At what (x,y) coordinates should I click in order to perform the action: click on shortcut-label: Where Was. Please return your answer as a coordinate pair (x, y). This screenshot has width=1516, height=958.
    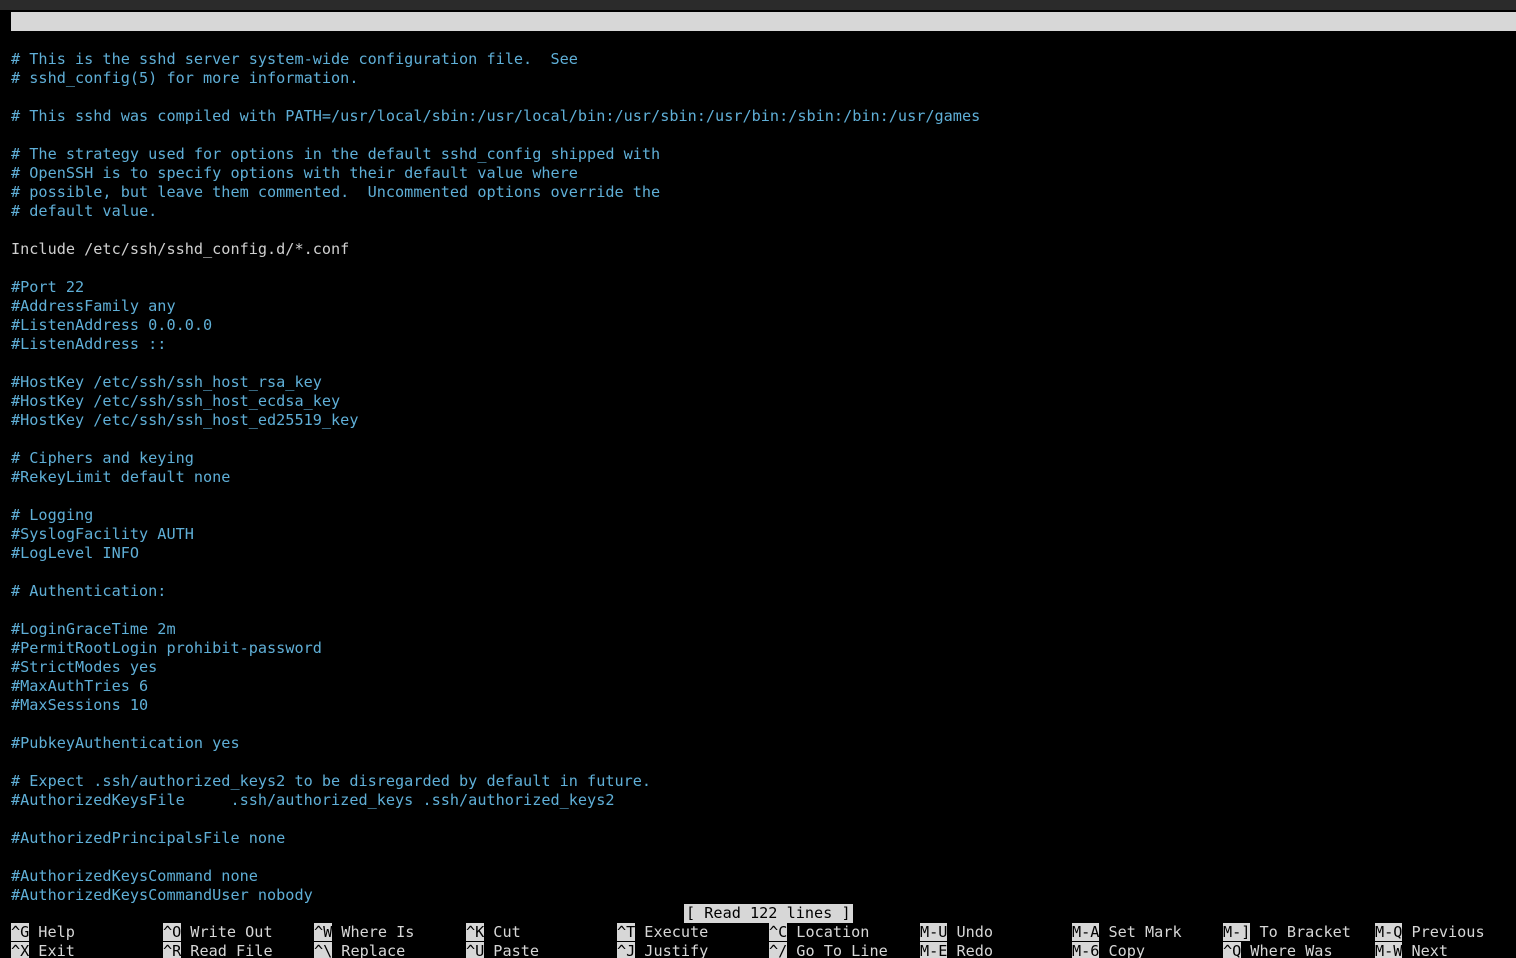
    Looking at the image, I should click on (1291, 950).